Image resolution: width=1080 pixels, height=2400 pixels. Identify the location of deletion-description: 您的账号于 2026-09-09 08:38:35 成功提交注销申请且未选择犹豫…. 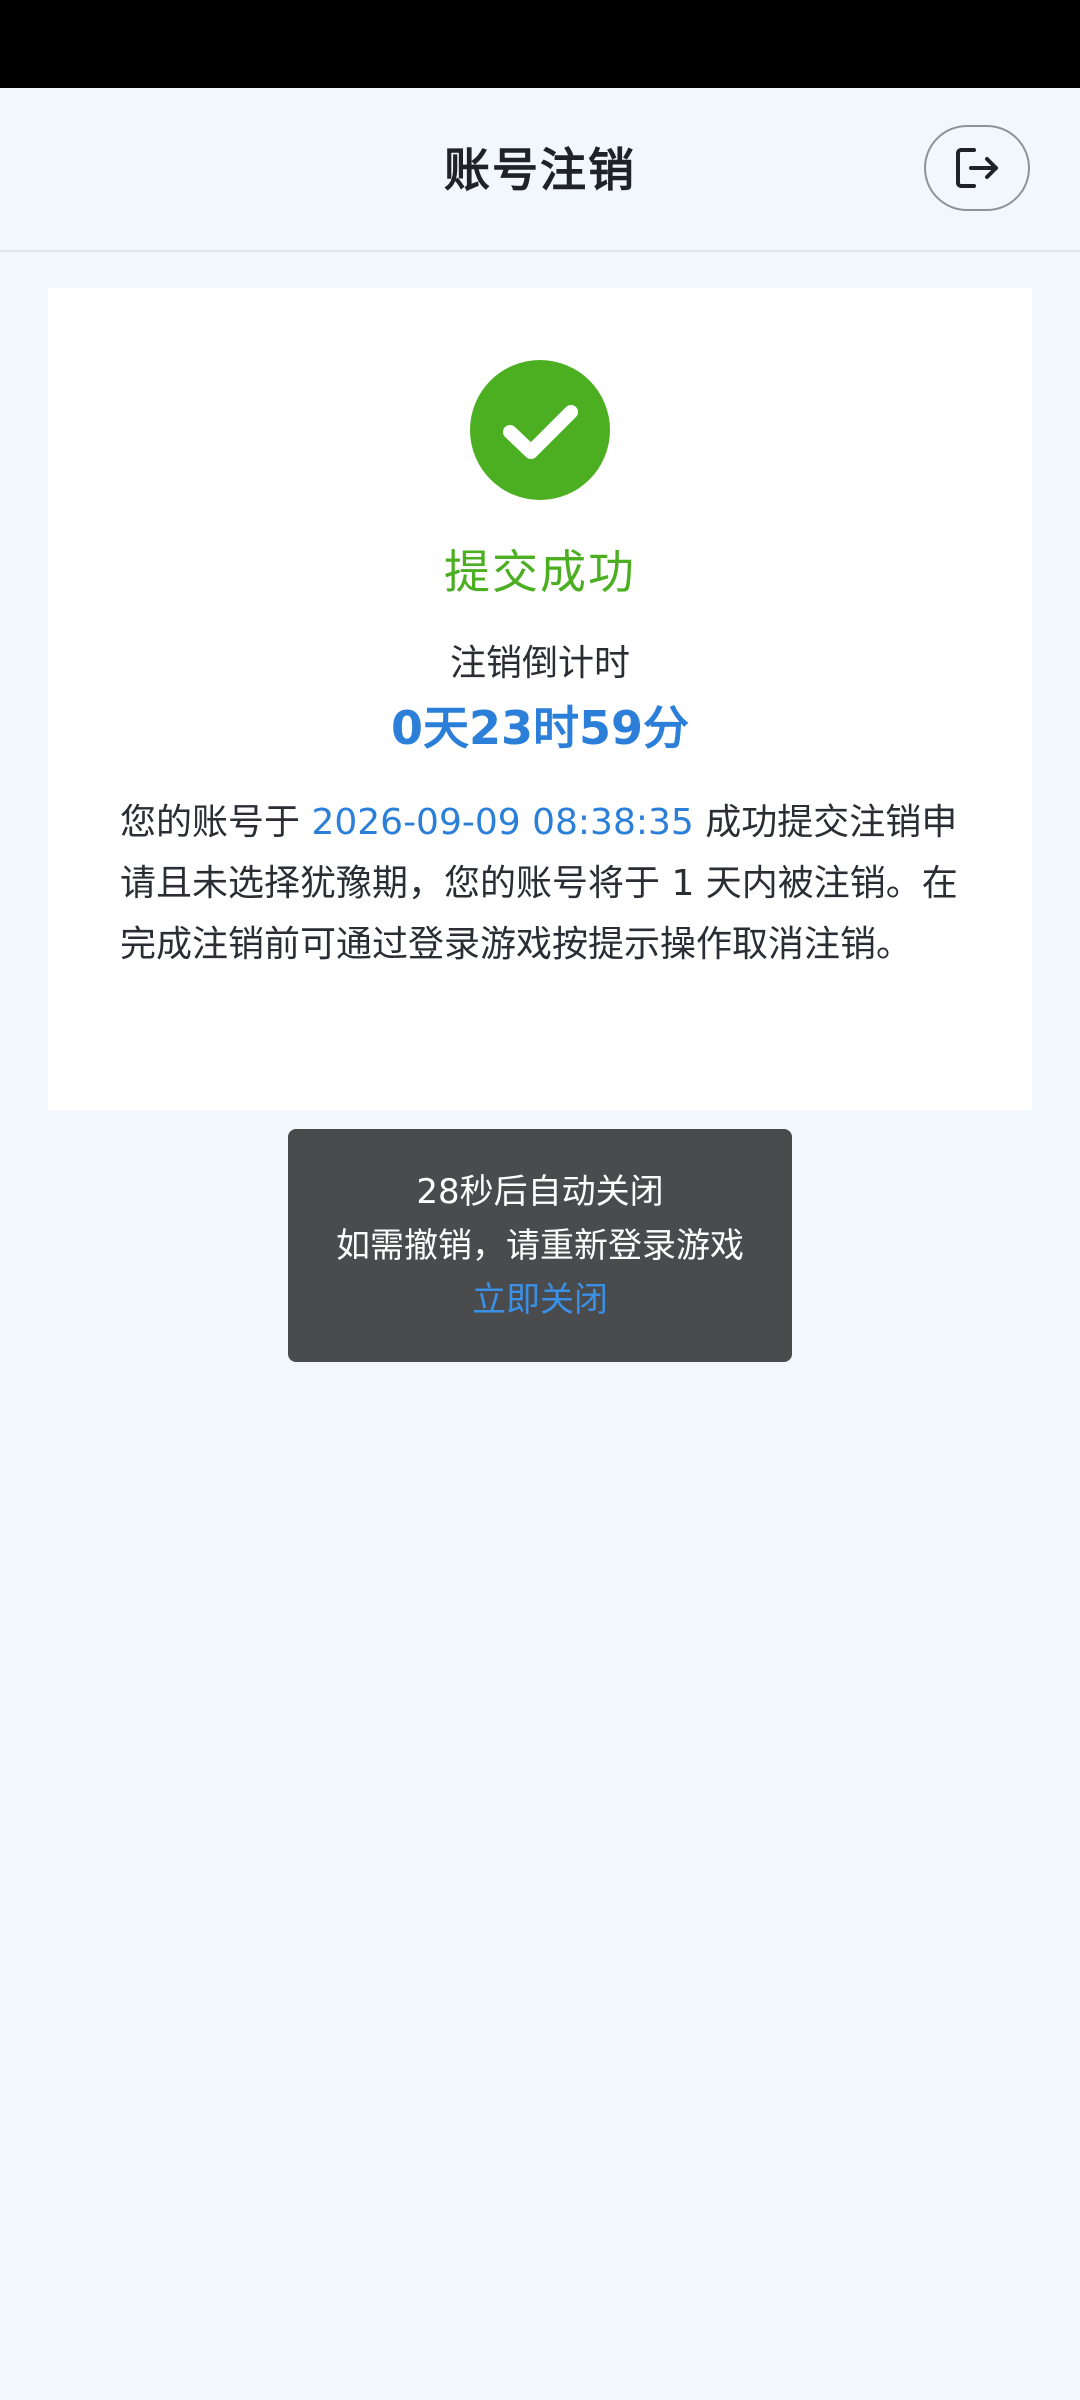
(550, 883).